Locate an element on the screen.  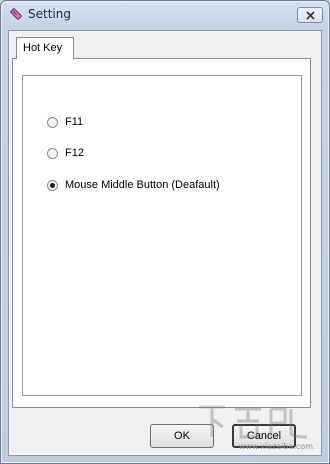
title-bar: Setting is located at coordinates (165, 15).